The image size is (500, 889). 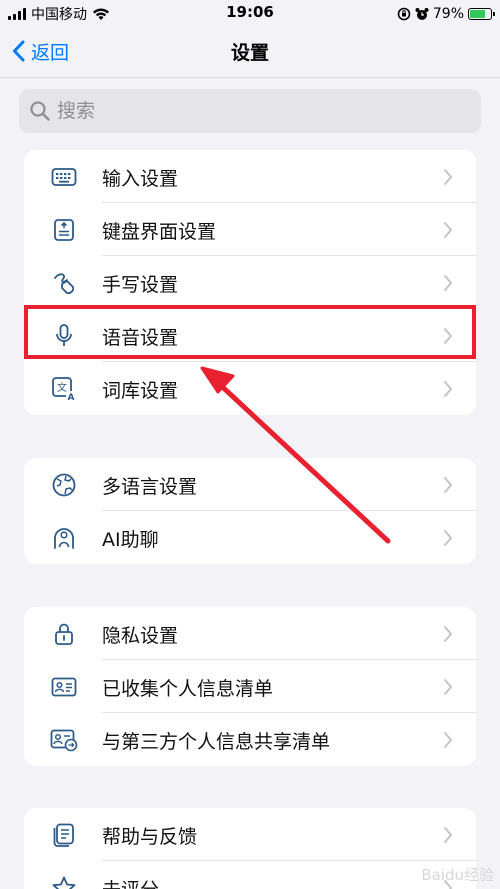 I want to click on status-bar: 中国移动 19:06 79%, so click(x=250, y=14).